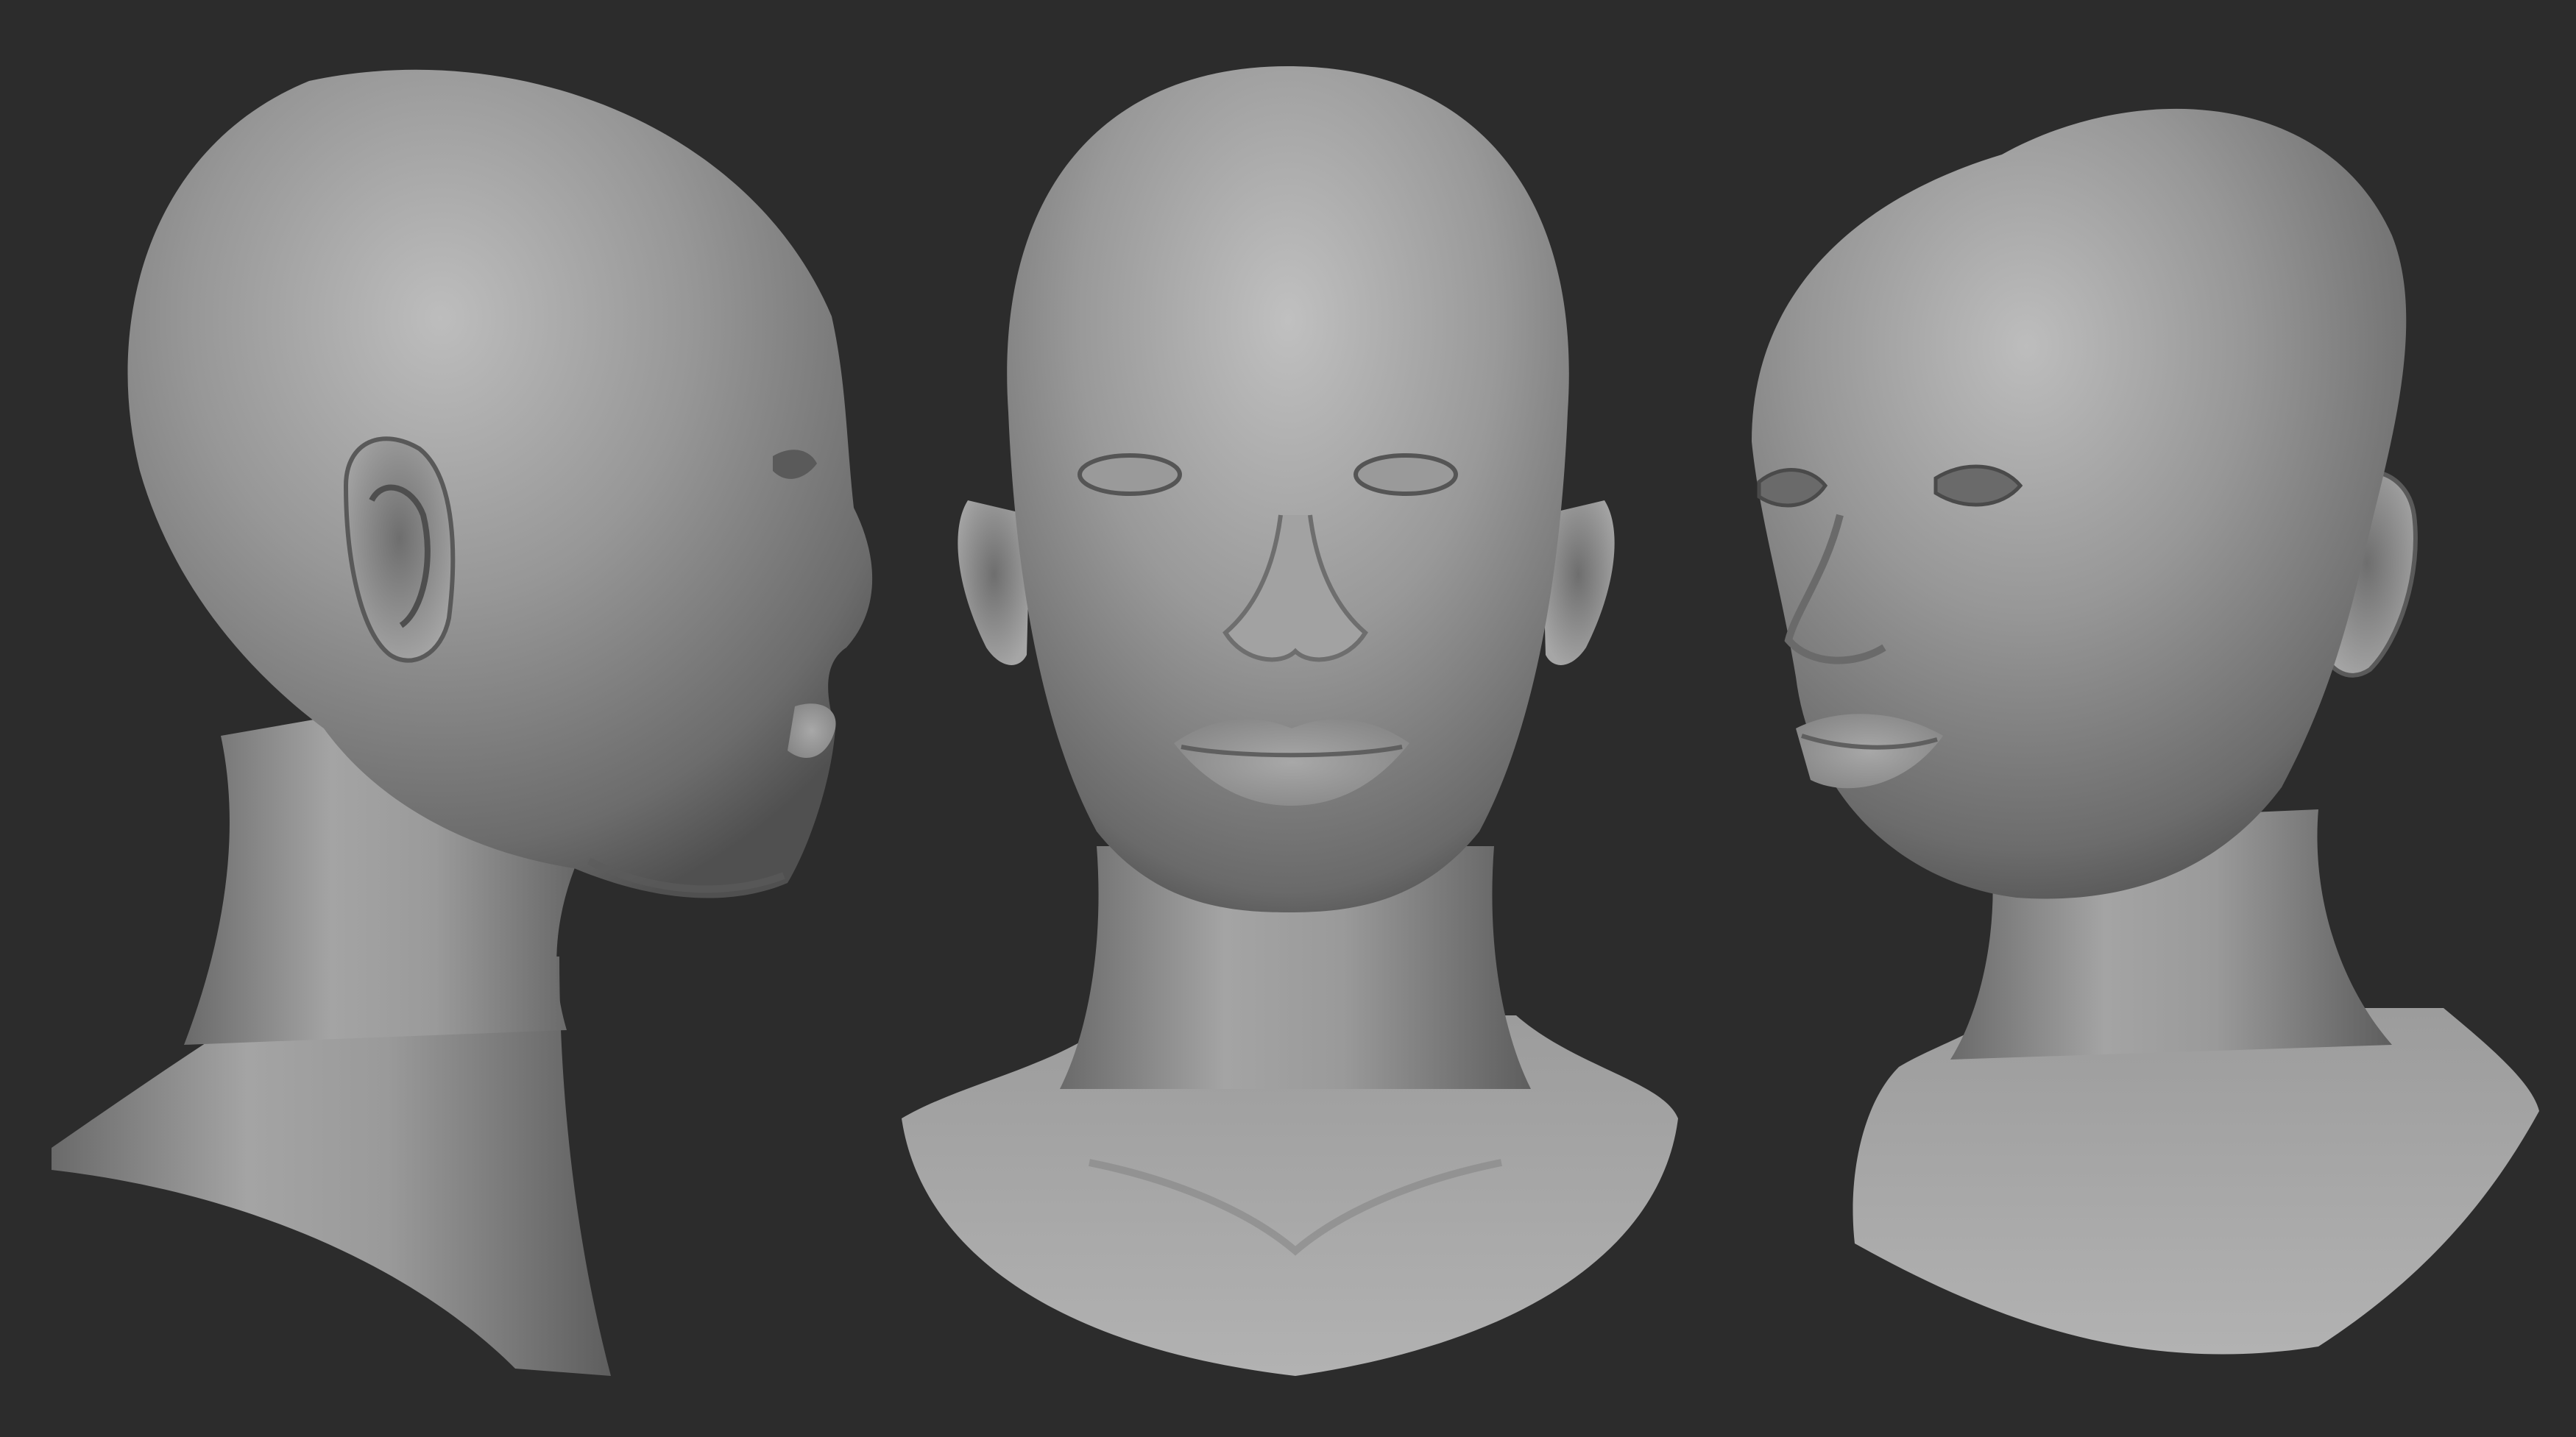 The height and width of the screenshot is (1437, 2576). What do you see at coordinates (1130, 474) in the screenshot?
I see `front-eye-left` at bounding box center [1130, 474].